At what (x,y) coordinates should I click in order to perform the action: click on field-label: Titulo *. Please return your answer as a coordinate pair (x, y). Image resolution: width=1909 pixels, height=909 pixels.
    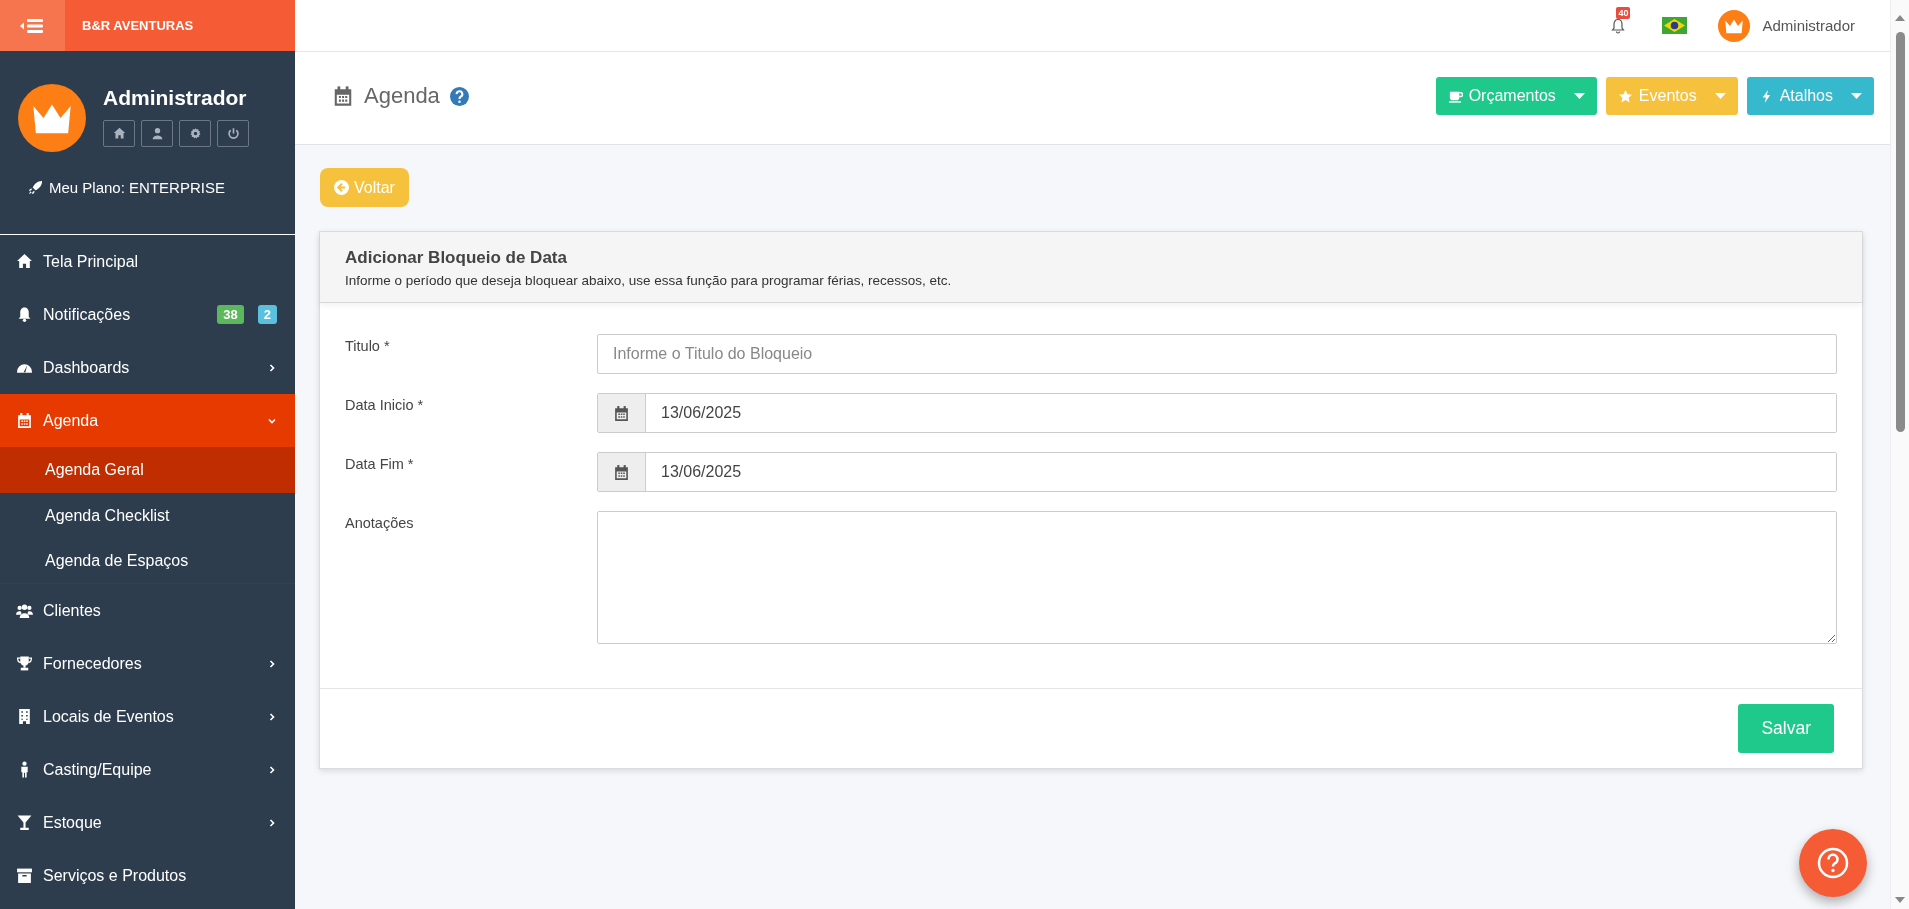
    Looking at the image, I should click on (368, 345).